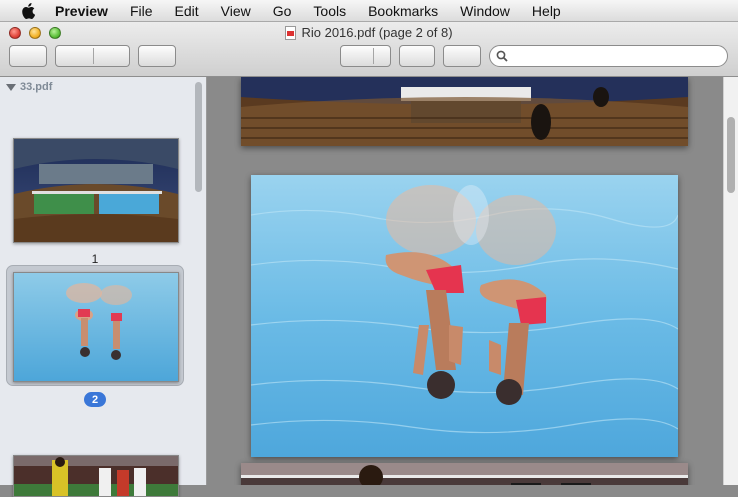 Image resolution: width=738 pixels, height=497 pixels. What do you see at coordinates (291, 32) in the screenshot?
I see `pdf-document-icon` at bounding box center [291, 32].